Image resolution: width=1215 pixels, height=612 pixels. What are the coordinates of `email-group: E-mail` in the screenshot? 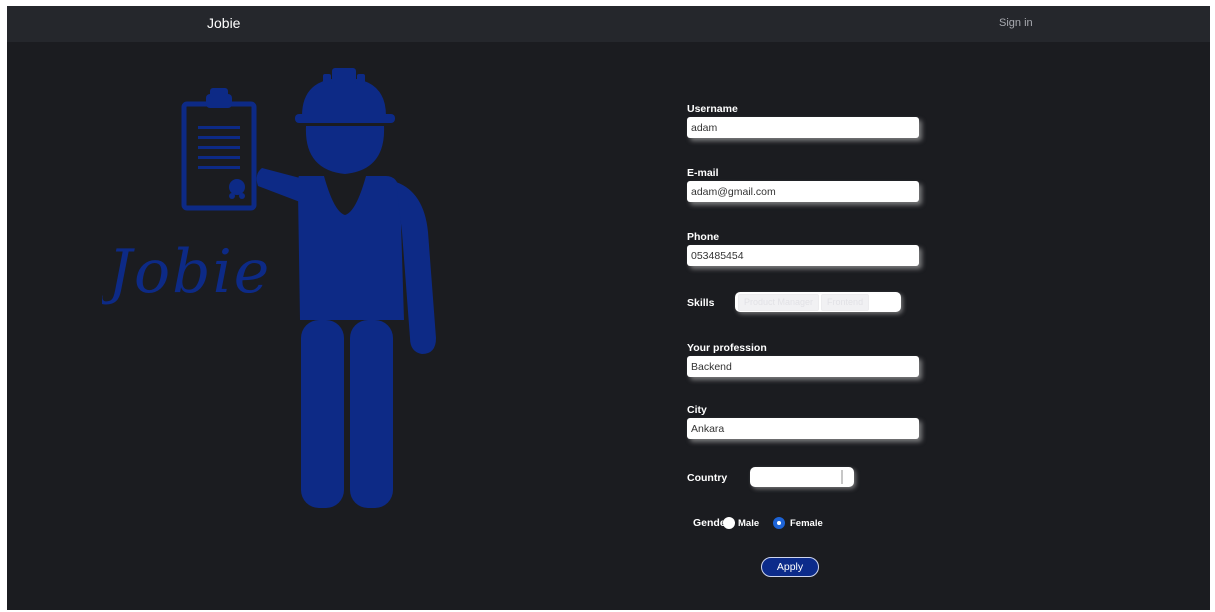 It's located at (807, 184).